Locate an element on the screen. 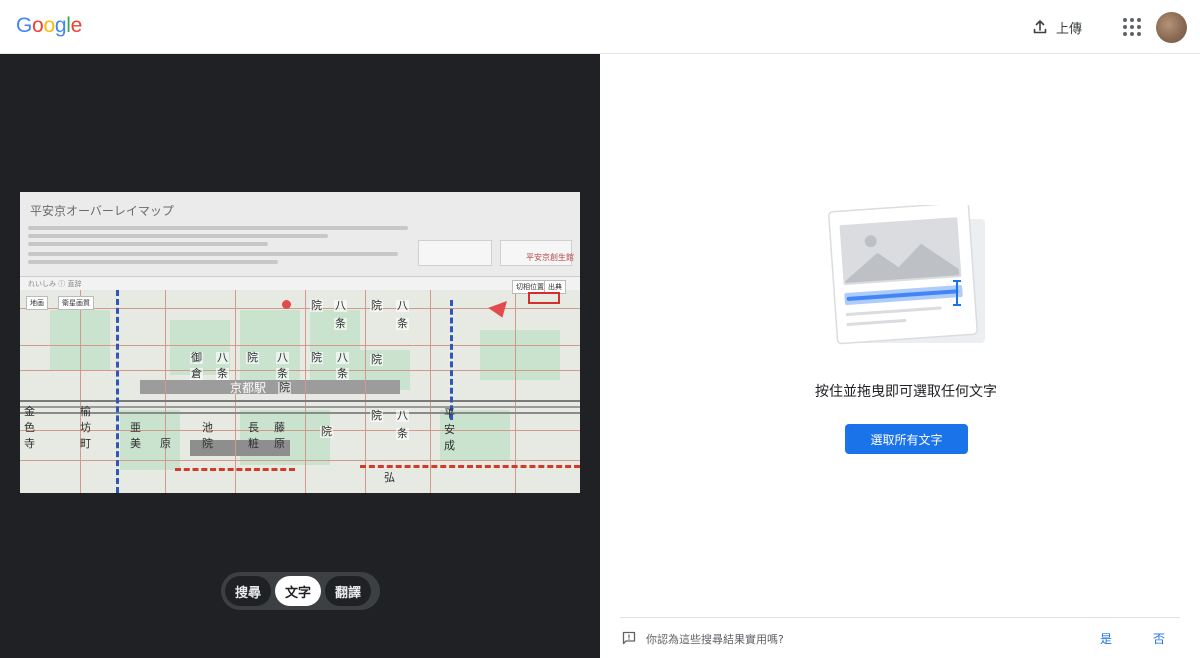  selection-hint: 按住並拖曳即可選取任何文字 is located at coordinates (906, 392).